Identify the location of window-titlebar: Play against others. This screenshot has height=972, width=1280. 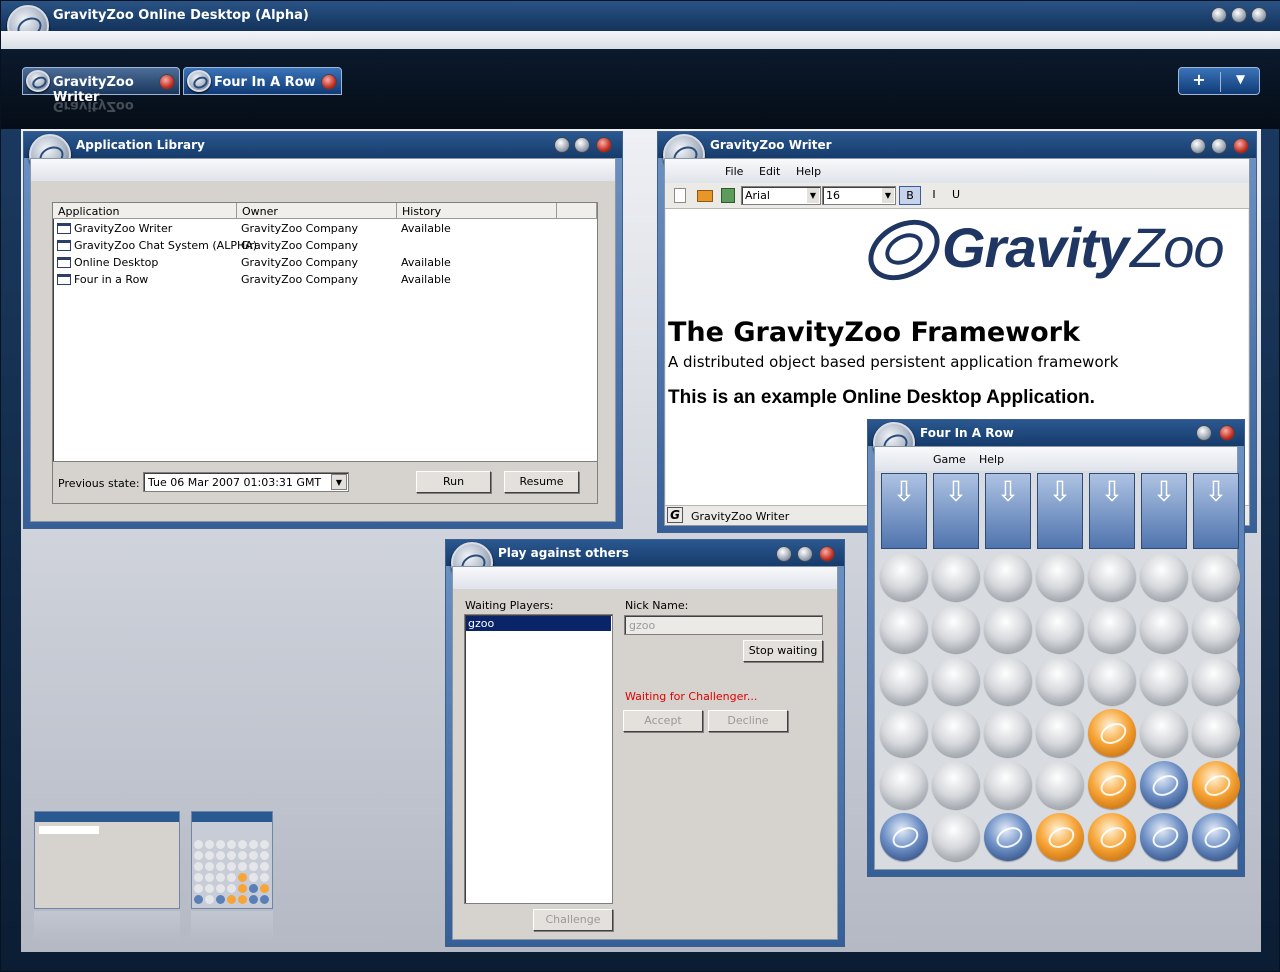
(645, 562).